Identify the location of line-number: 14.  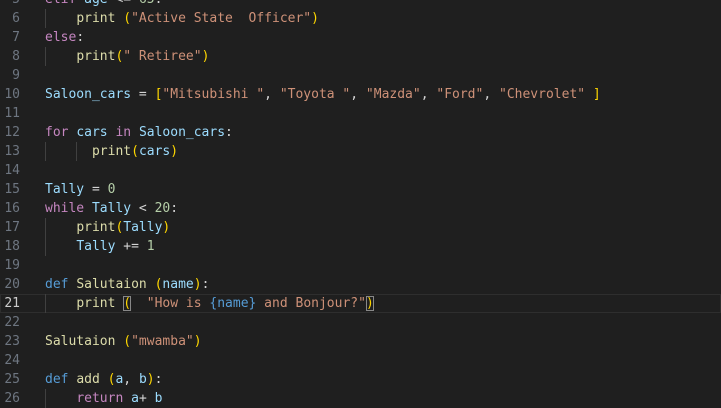
(12, 170).